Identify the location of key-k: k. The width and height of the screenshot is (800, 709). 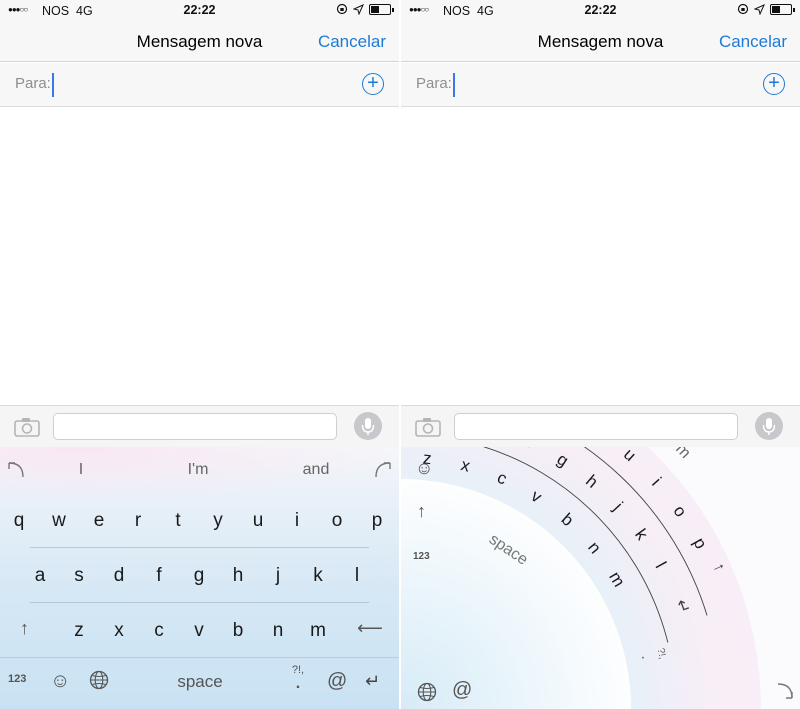
(318, 576).